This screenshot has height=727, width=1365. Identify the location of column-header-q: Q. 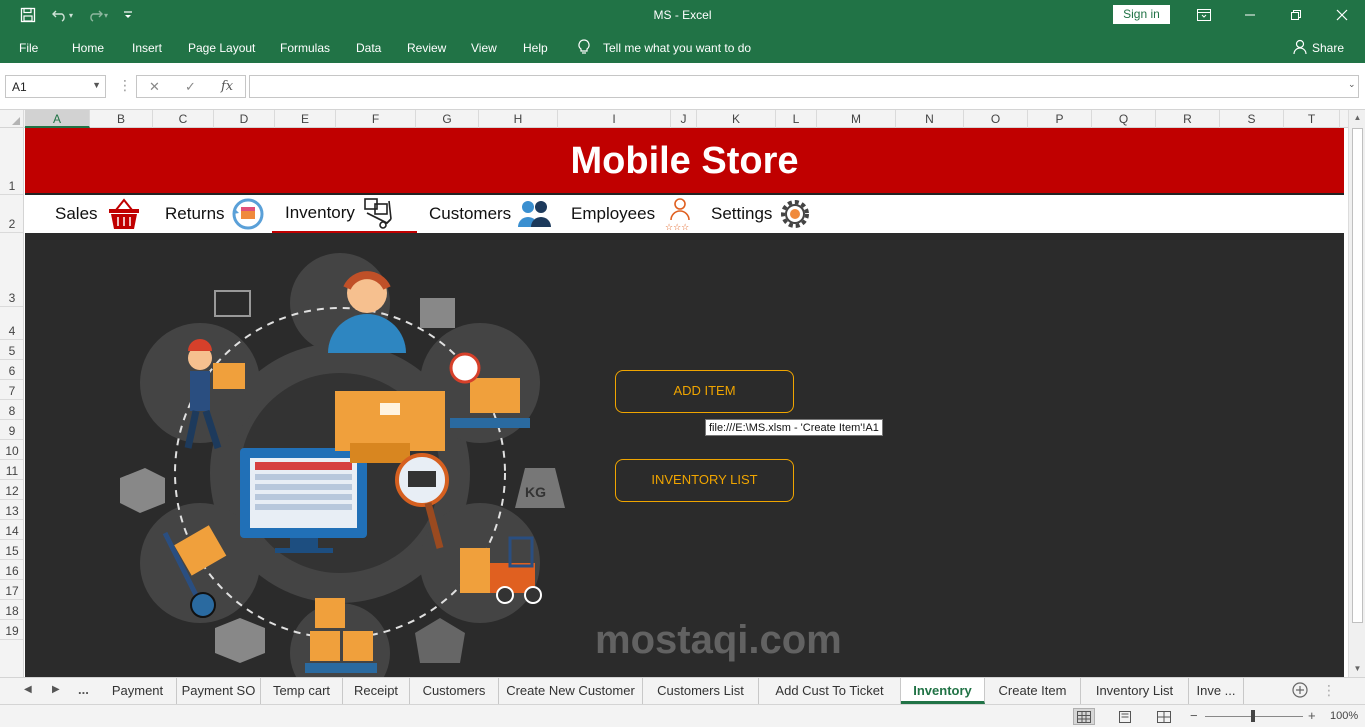
(1124, 119).